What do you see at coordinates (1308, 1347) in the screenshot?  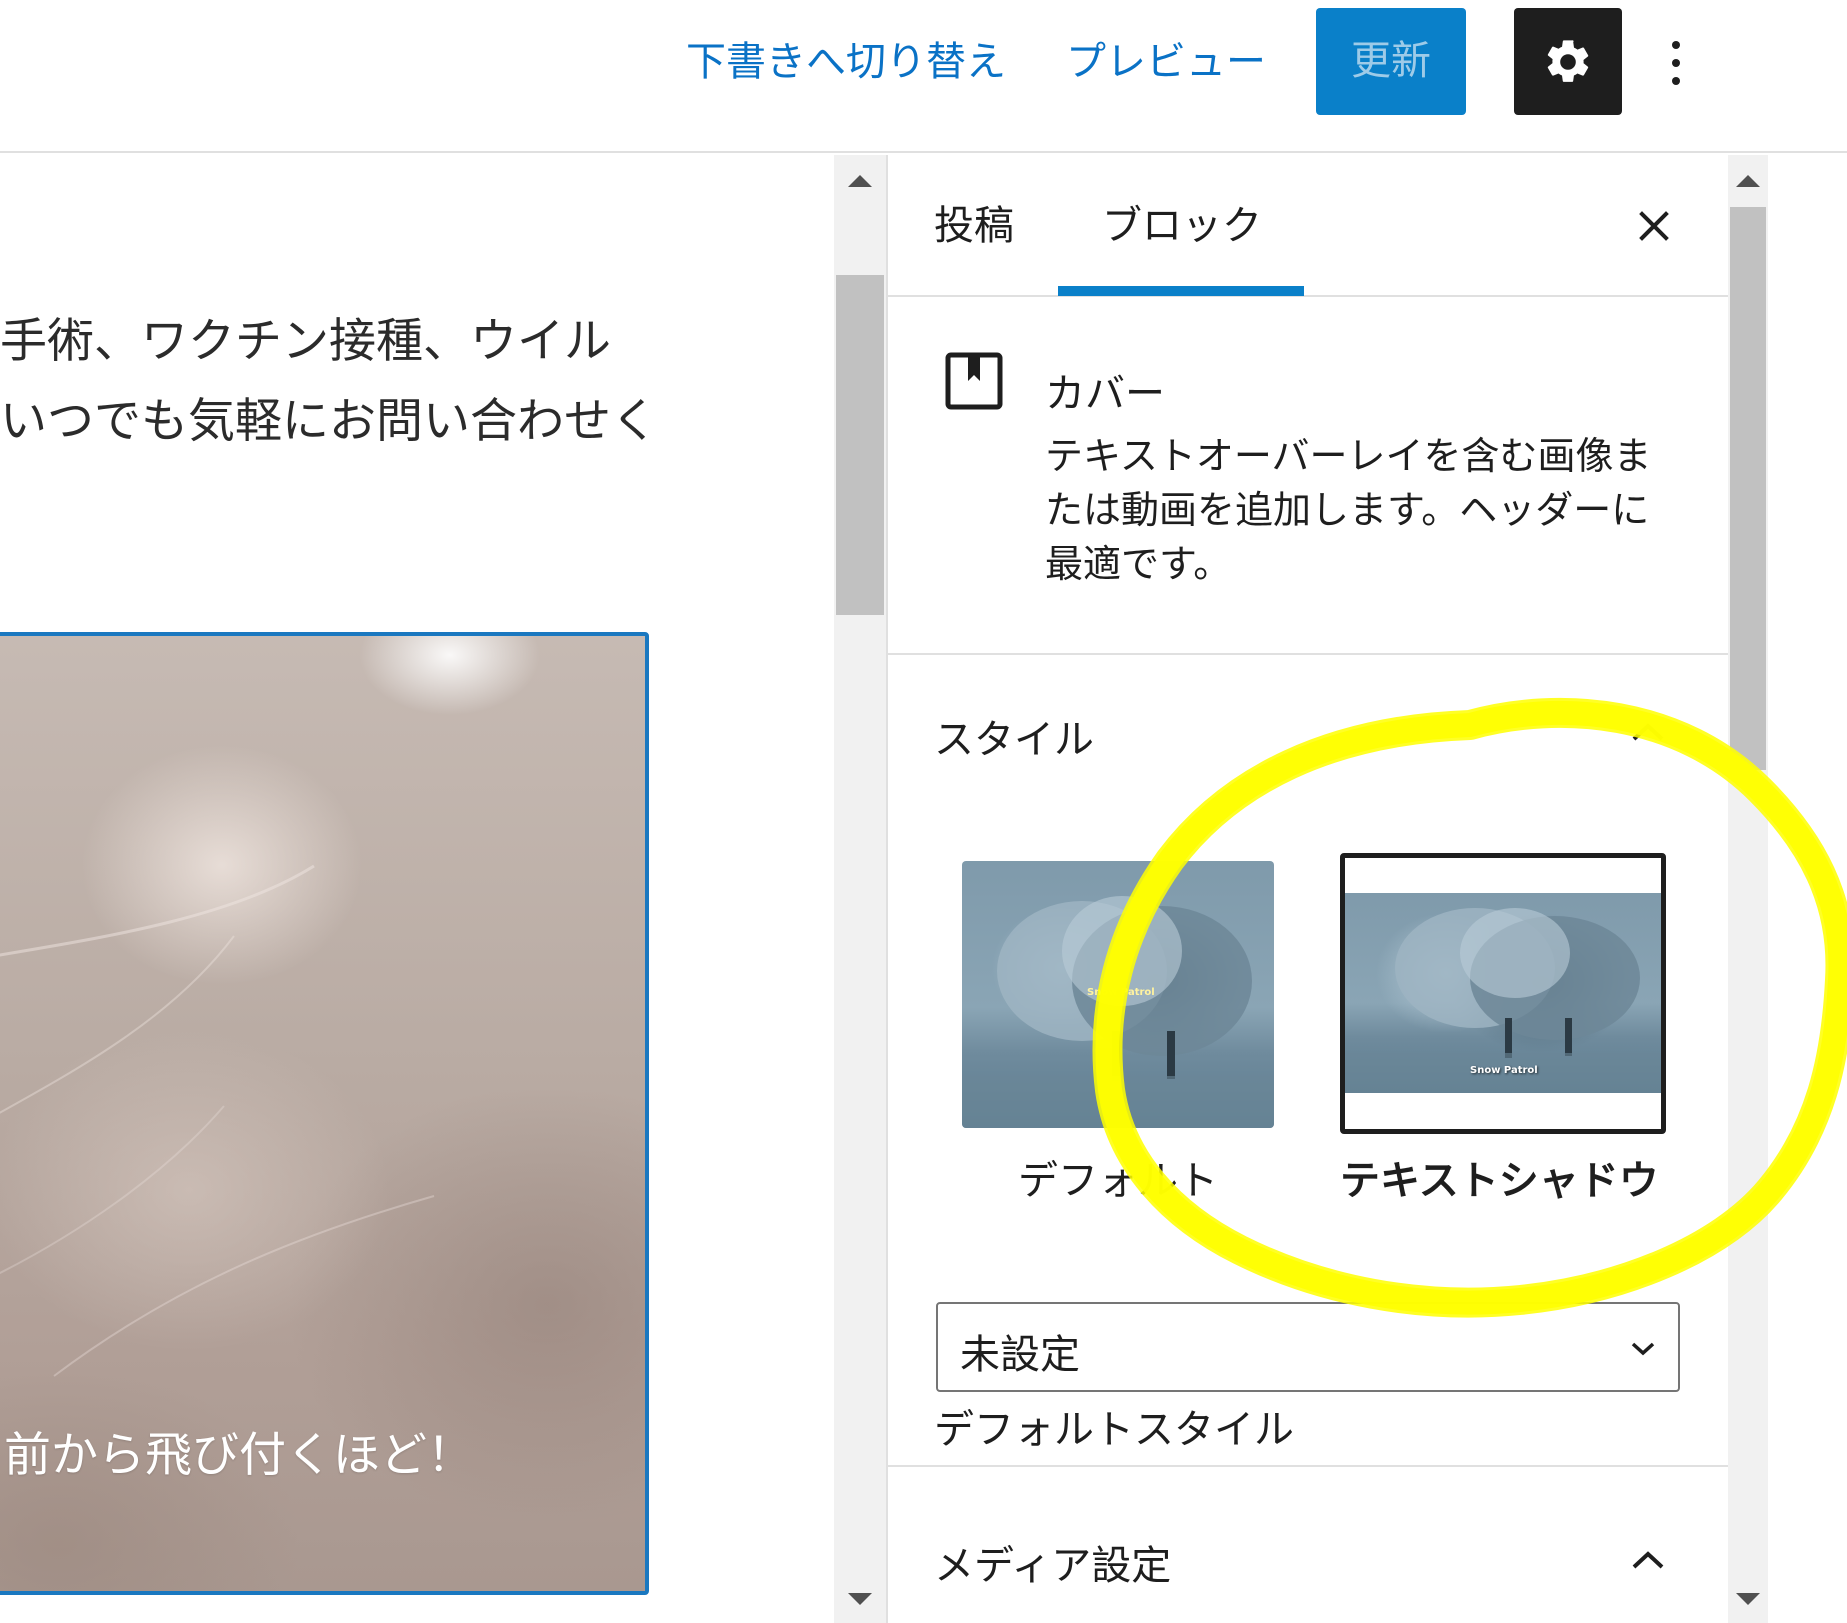 I see `default-style-select: 未設定` at bounding box center [1308, 1347].